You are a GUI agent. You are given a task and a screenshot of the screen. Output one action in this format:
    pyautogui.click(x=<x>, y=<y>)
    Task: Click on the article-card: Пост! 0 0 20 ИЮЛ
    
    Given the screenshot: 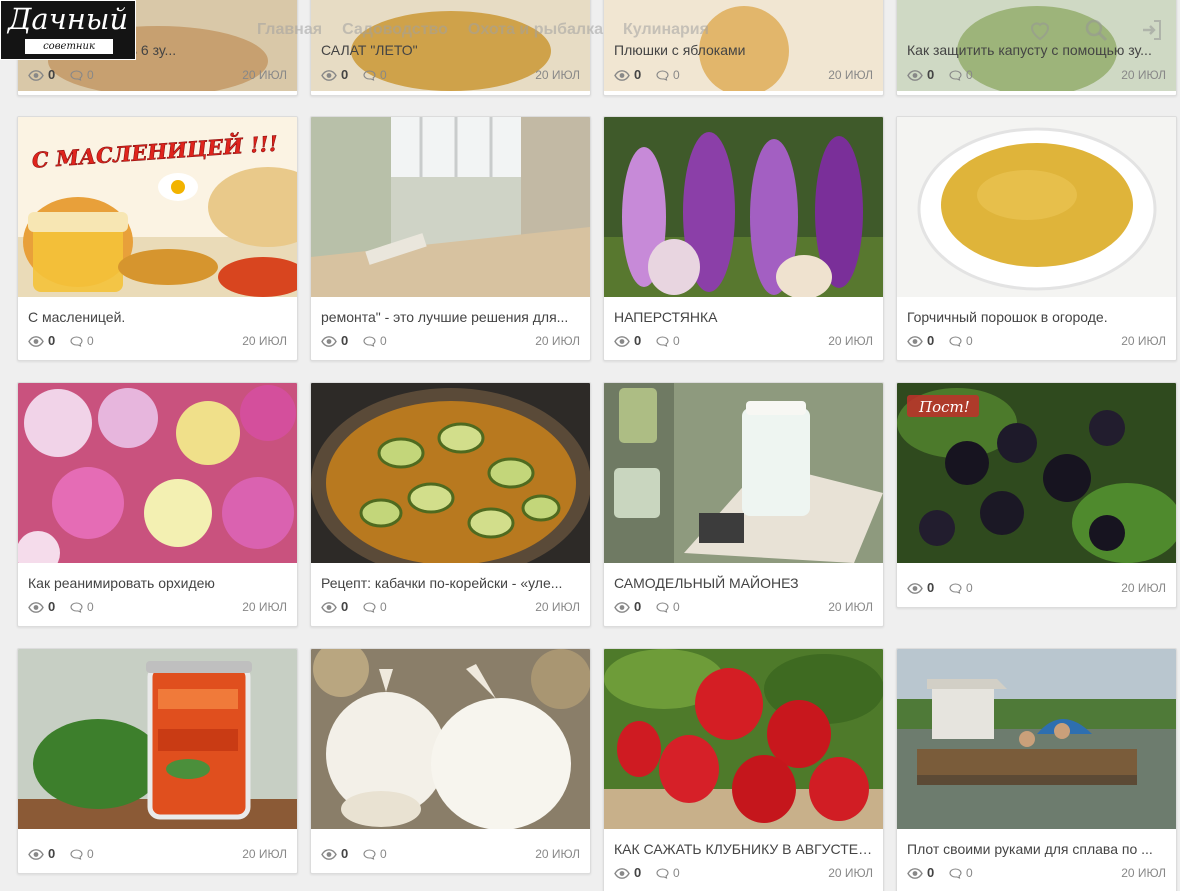 What is the action you would take?
    pyautogui.click(x=1036, y=495)
    